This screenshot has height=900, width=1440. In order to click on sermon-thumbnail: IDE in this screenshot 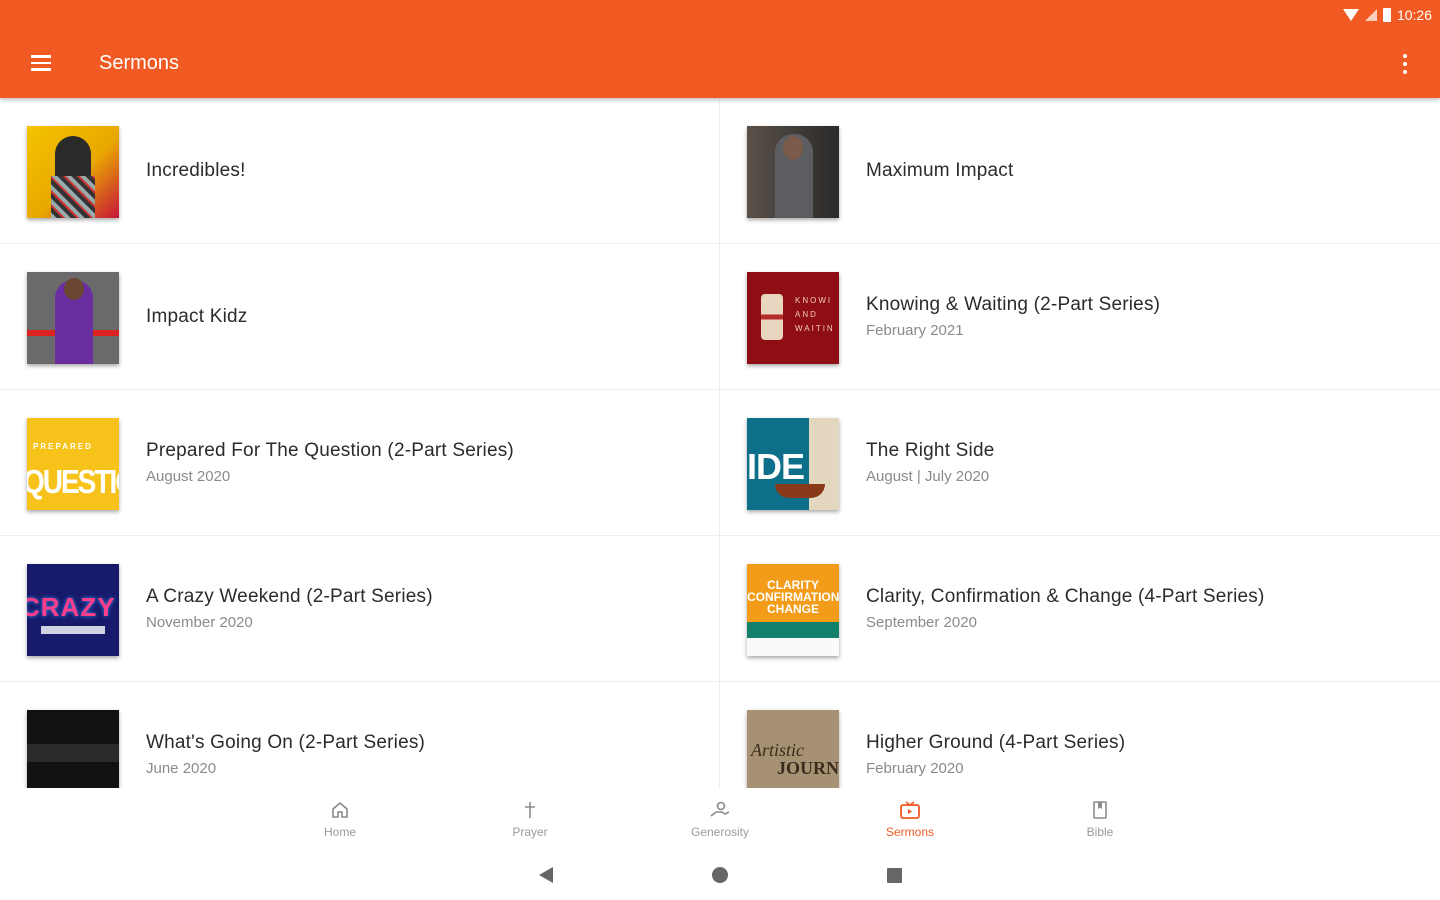, I will do `click(793, 464)`.